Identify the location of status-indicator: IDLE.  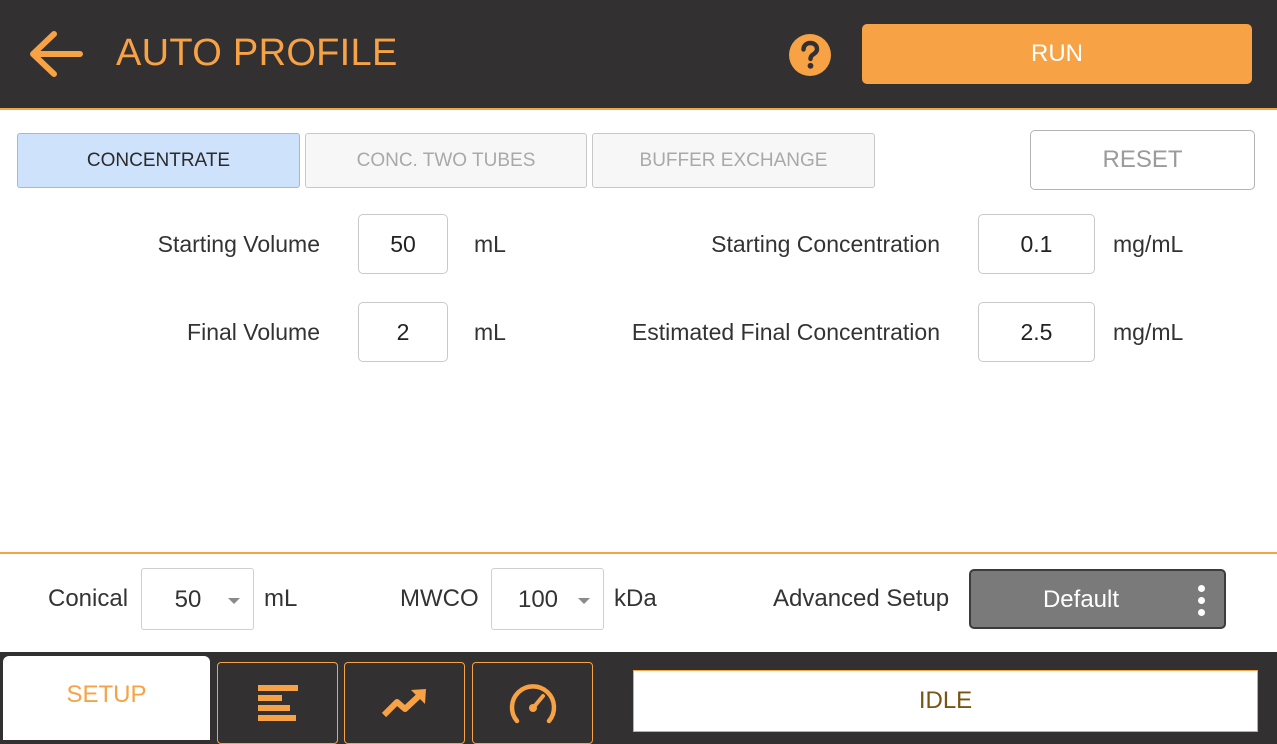
(945, 701).